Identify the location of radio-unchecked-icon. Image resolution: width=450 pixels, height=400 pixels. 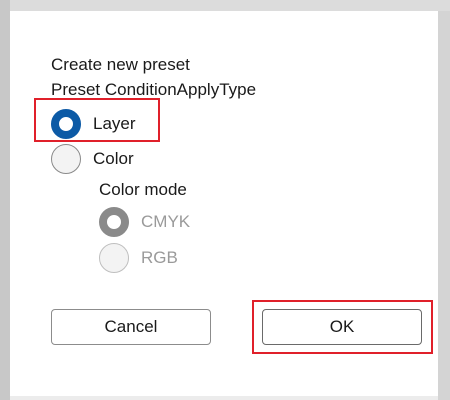
(66, 159).